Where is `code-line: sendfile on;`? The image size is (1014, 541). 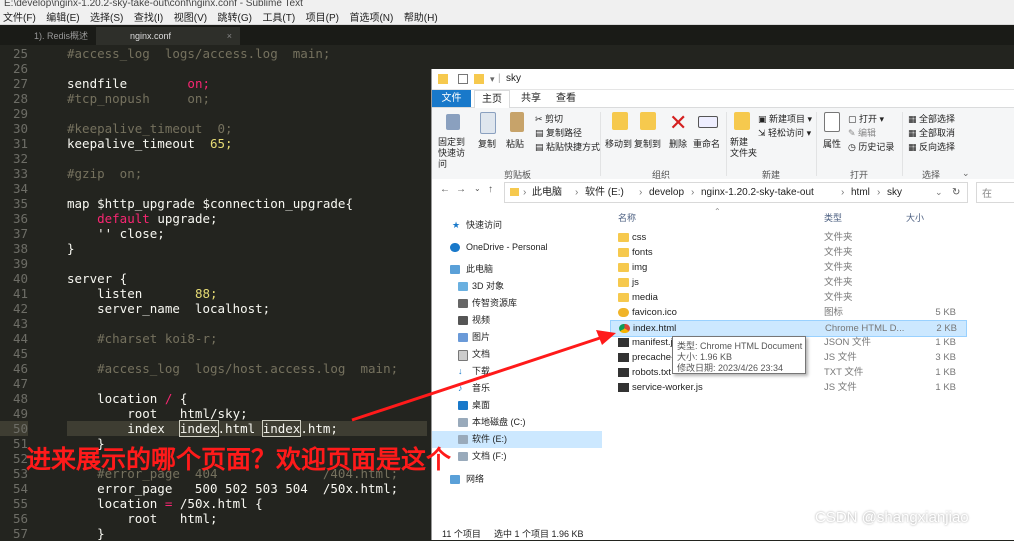 code-line: sendfile on; is located at coordinates (138, 83).